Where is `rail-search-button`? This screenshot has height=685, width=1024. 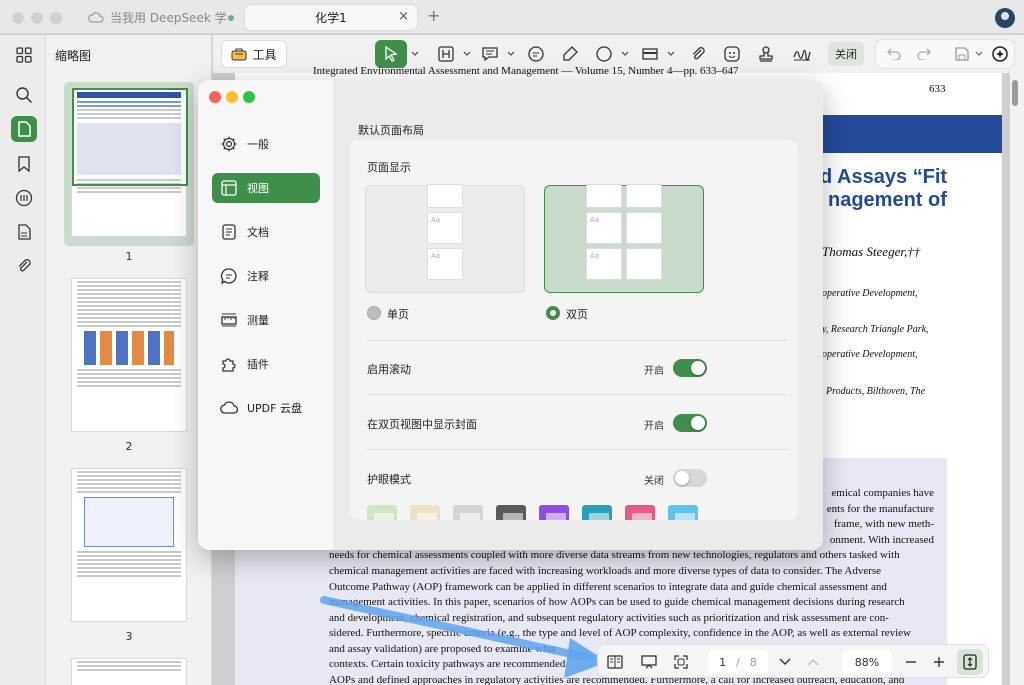 rail-search-button is located at coordinates (24, 95).